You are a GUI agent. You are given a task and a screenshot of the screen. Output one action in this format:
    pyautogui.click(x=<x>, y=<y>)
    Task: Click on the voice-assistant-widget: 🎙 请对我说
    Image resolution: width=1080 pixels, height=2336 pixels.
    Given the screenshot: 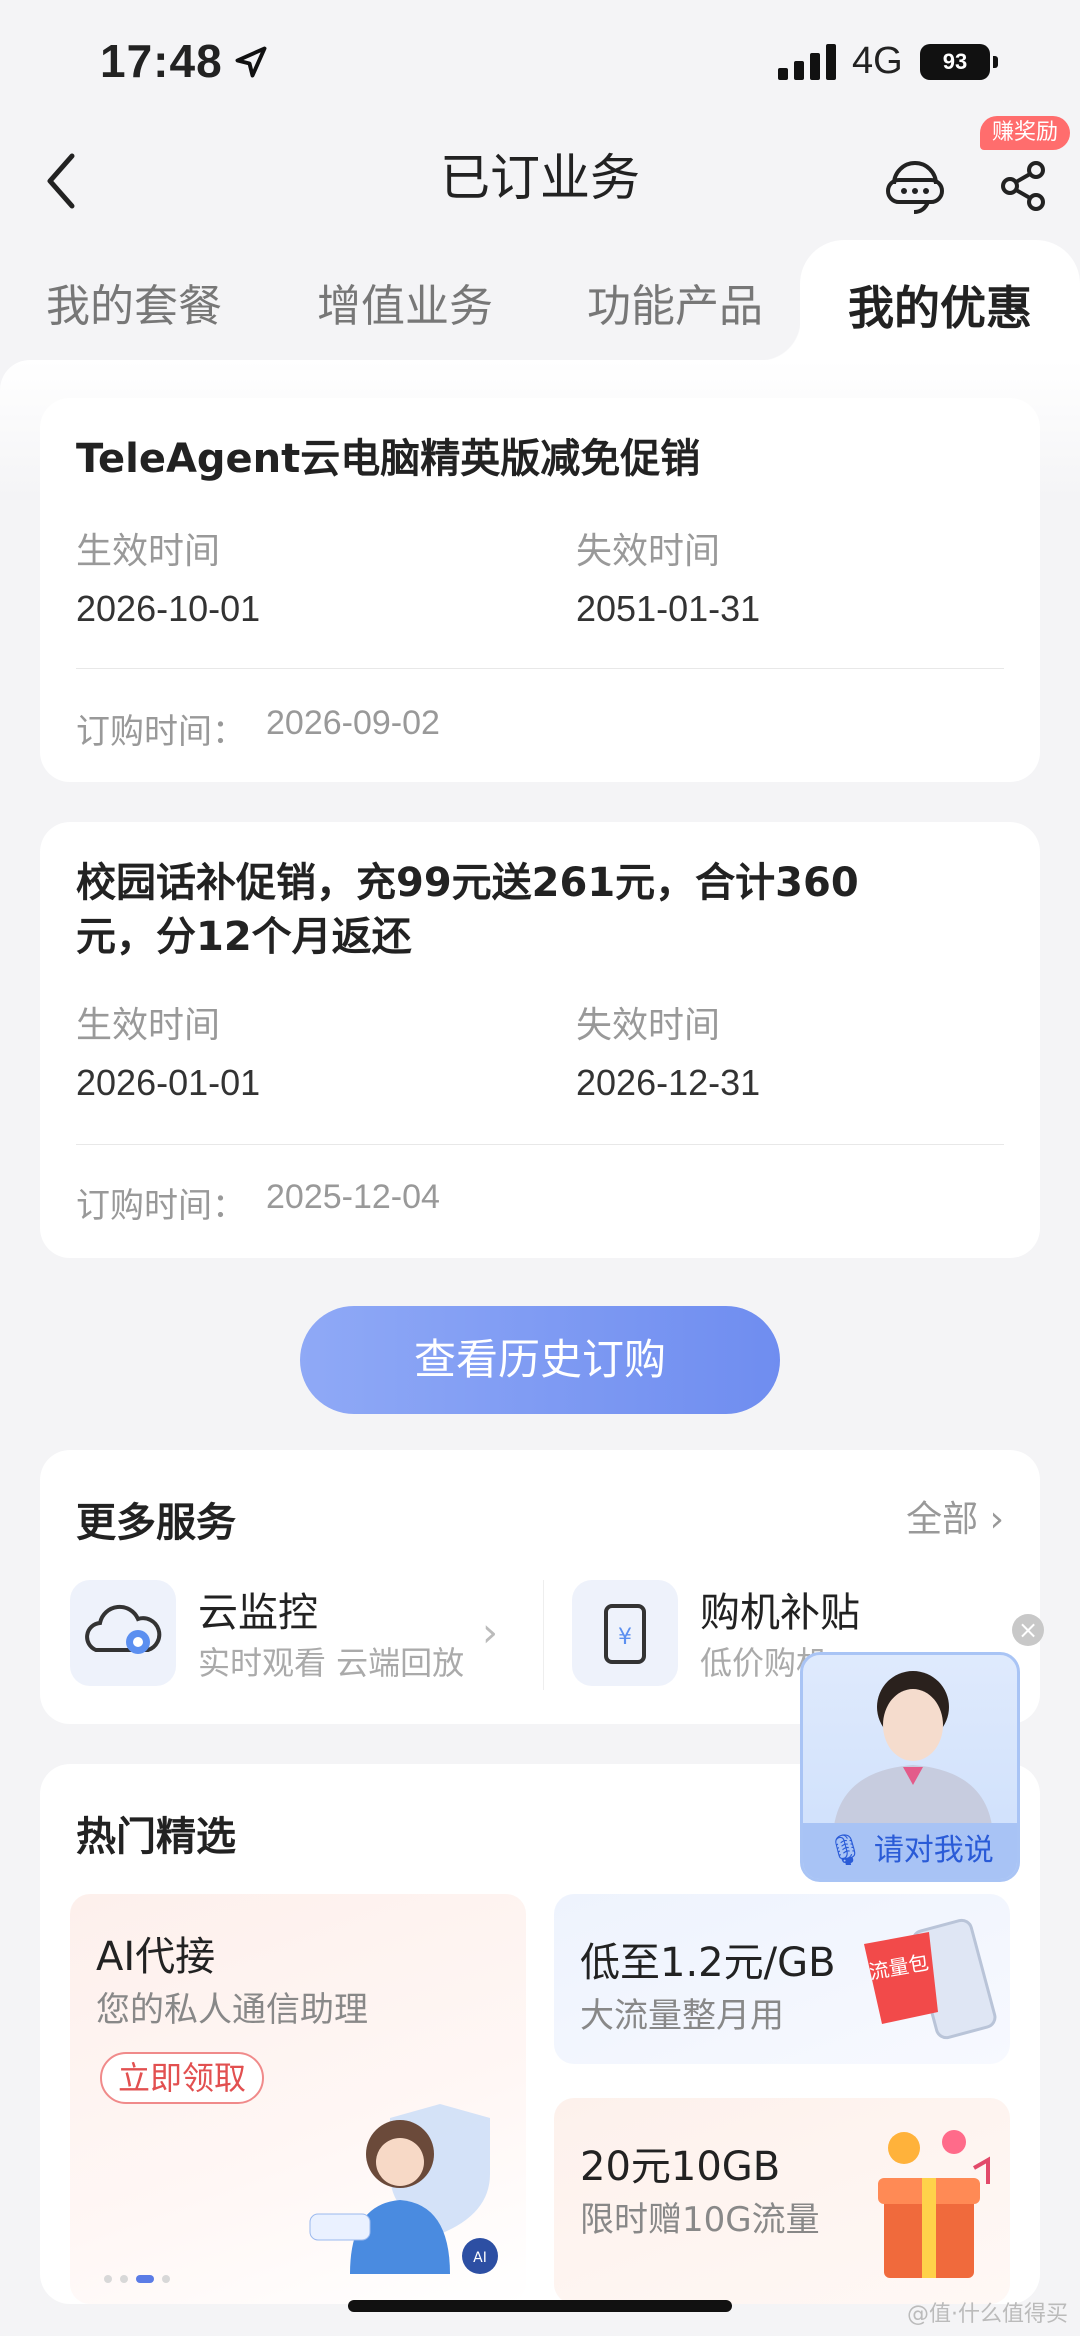 What is the action you would take?
    pyautogui.click(x=910, y=1767)
    